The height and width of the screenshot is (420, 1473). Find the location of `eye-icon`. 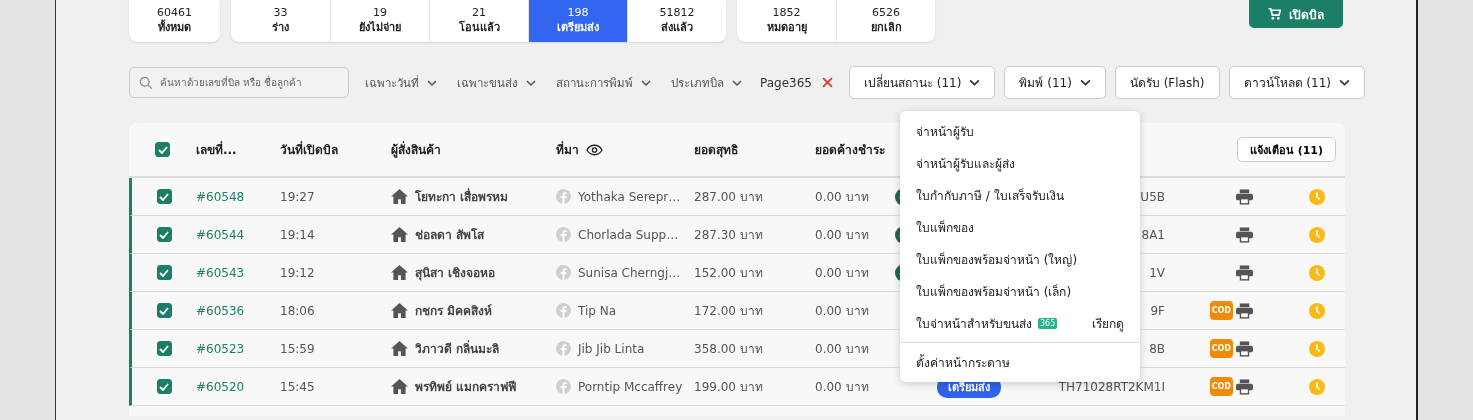

eye-icon is located at coordinates (594, 149).